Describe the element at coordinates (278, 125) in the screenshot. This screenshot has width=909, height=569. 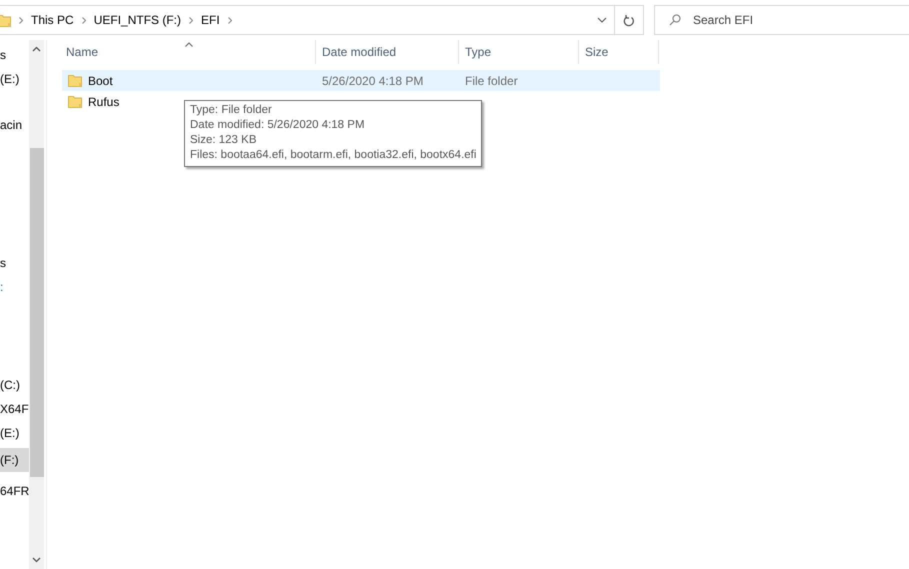
I see `tooltip-line: Date modified: 5/26/2020 4:18 PM` at that location.